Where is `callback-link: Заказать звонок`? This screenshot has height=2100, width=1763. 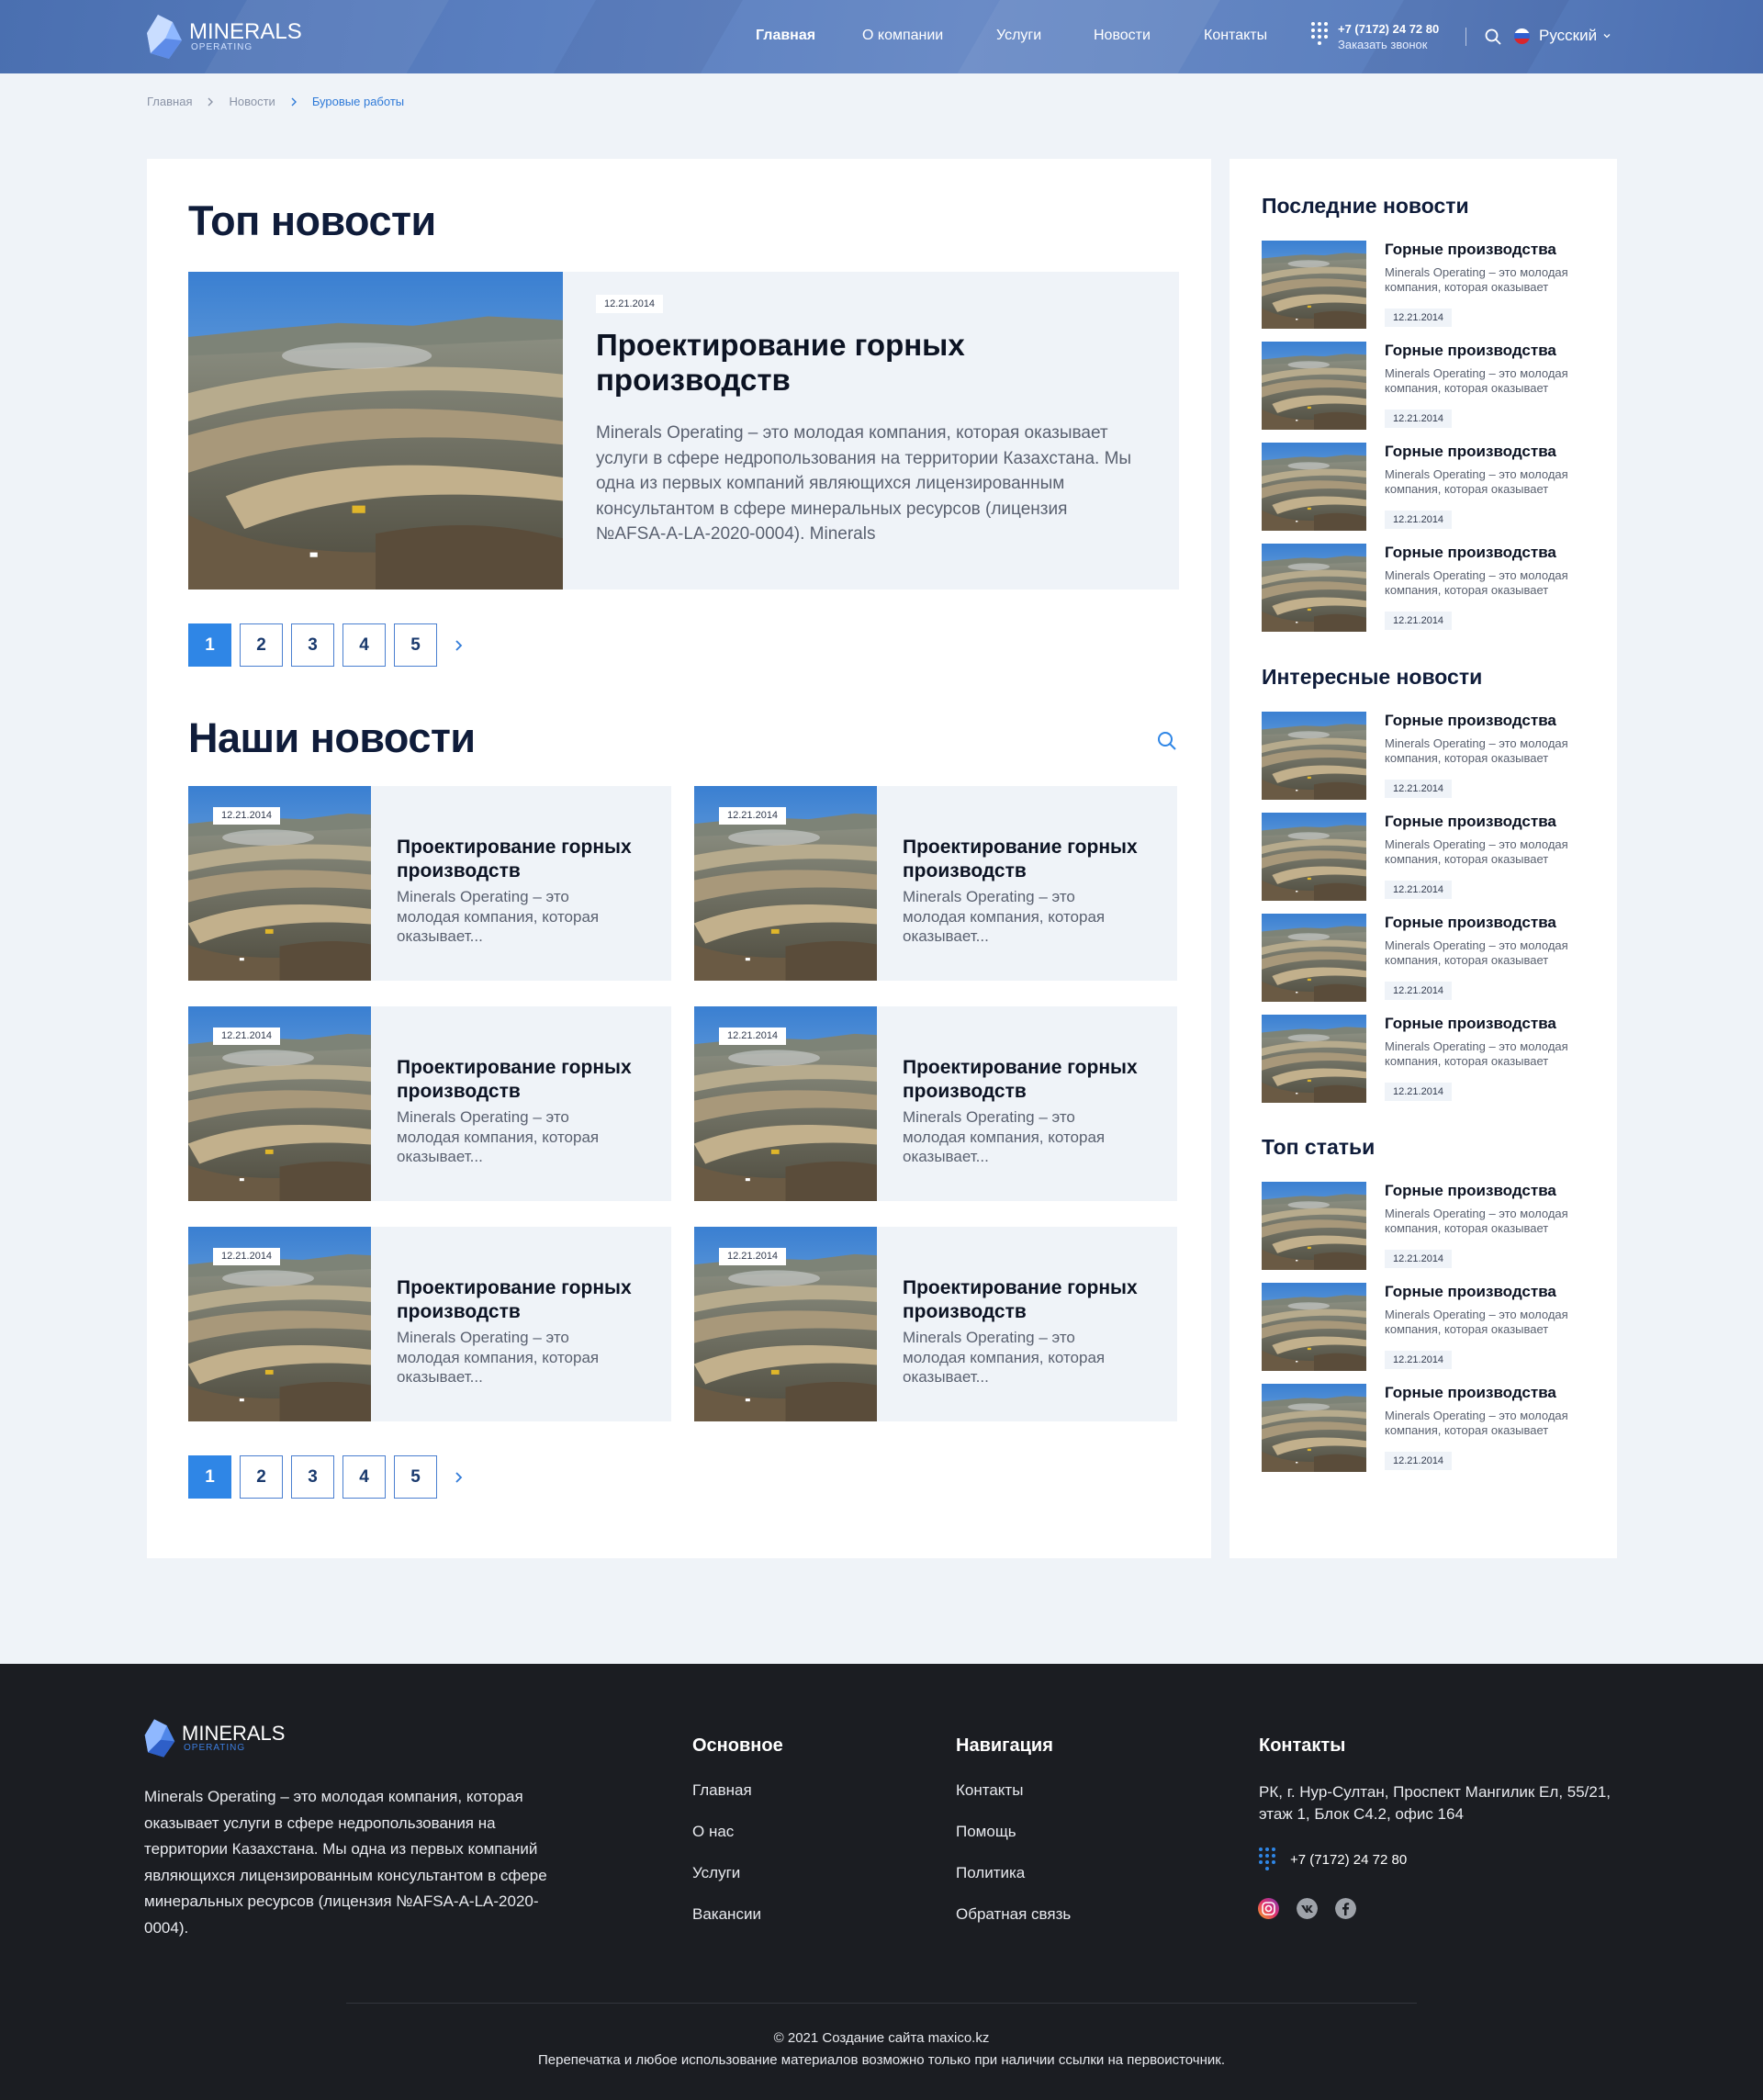
callback-link: Заказать звонок is located at coordinates (1382, 44).